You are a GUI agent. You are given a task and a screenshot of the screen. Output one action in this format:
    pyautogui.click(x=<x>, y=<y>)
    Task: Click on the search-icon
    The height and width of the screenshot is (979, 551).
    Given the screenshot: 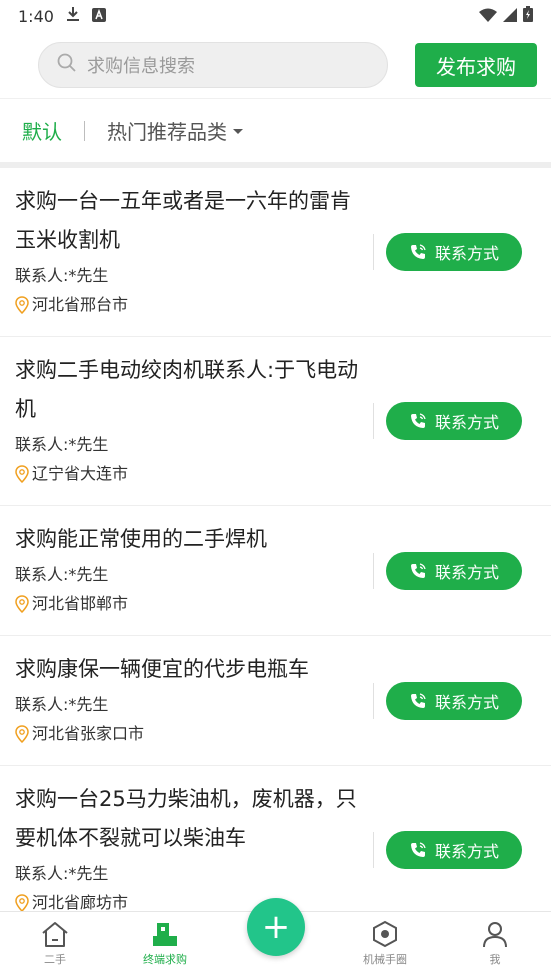 What is the action you would take?
    pyautogui.click(x=72, y=65)
    